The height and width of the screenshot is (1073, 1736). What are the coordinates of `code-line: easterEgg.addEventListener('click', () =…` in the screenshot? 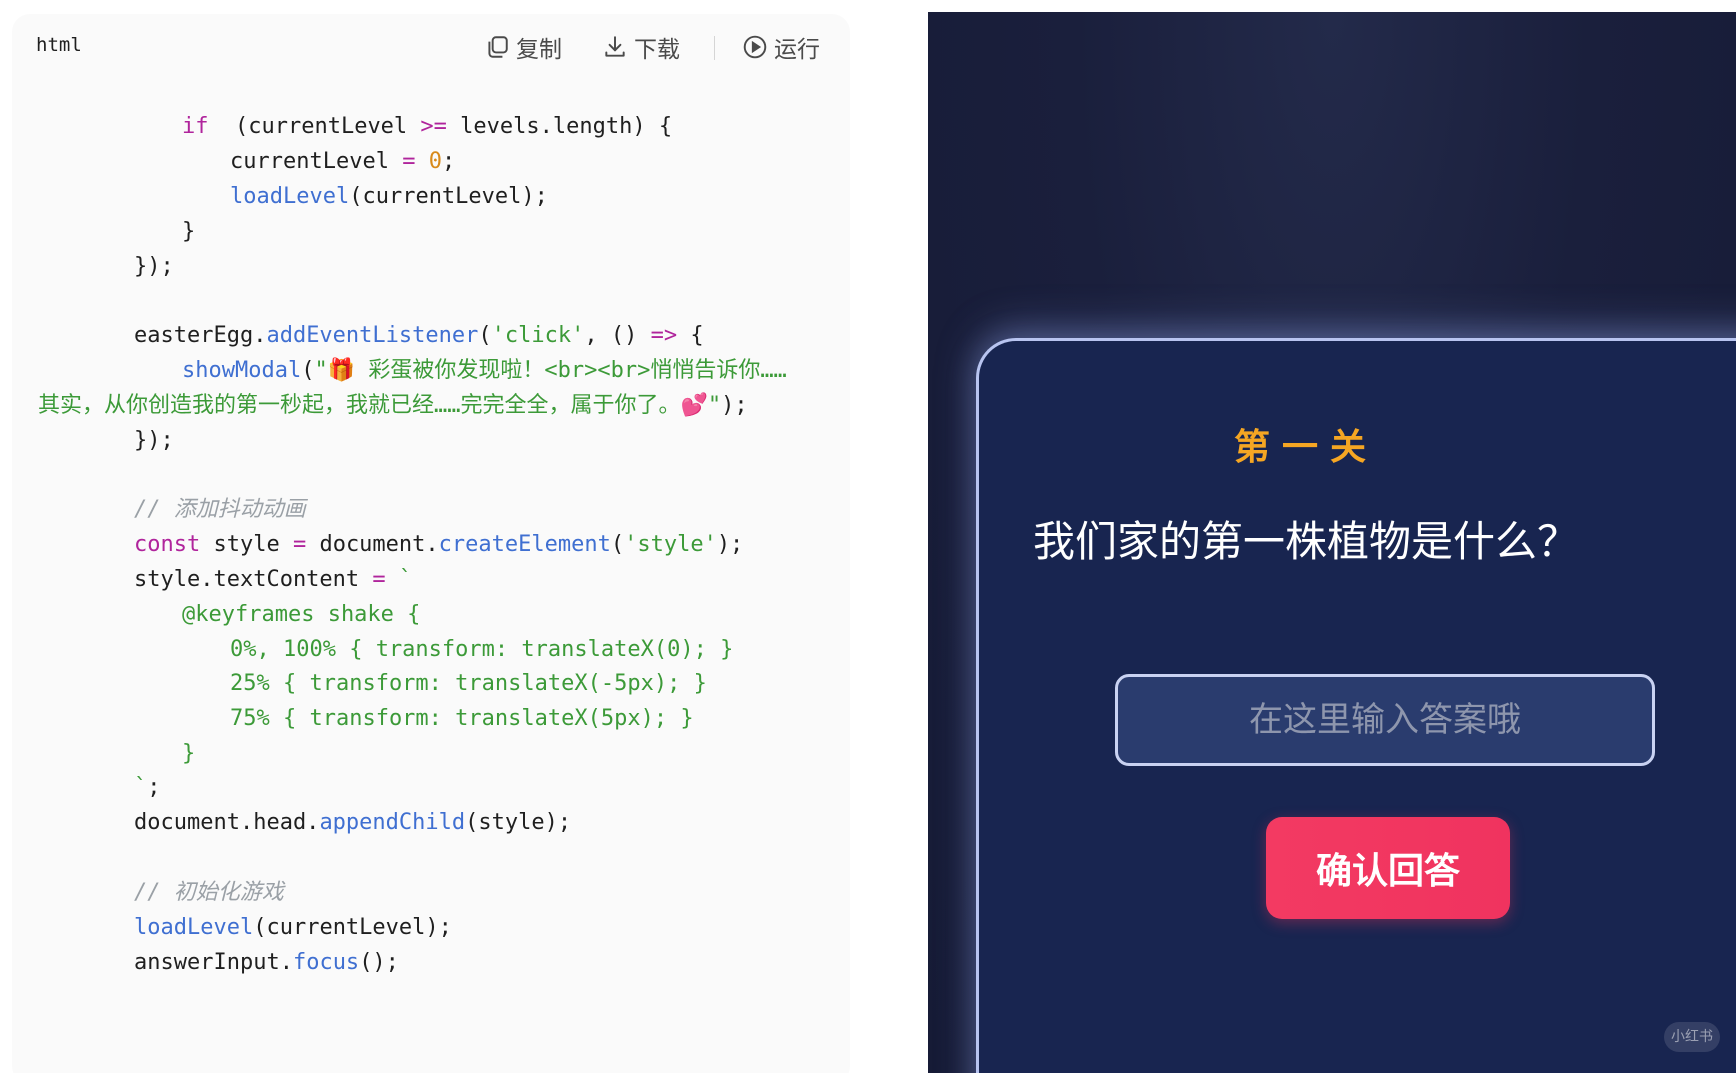 It's located at (419, 336).